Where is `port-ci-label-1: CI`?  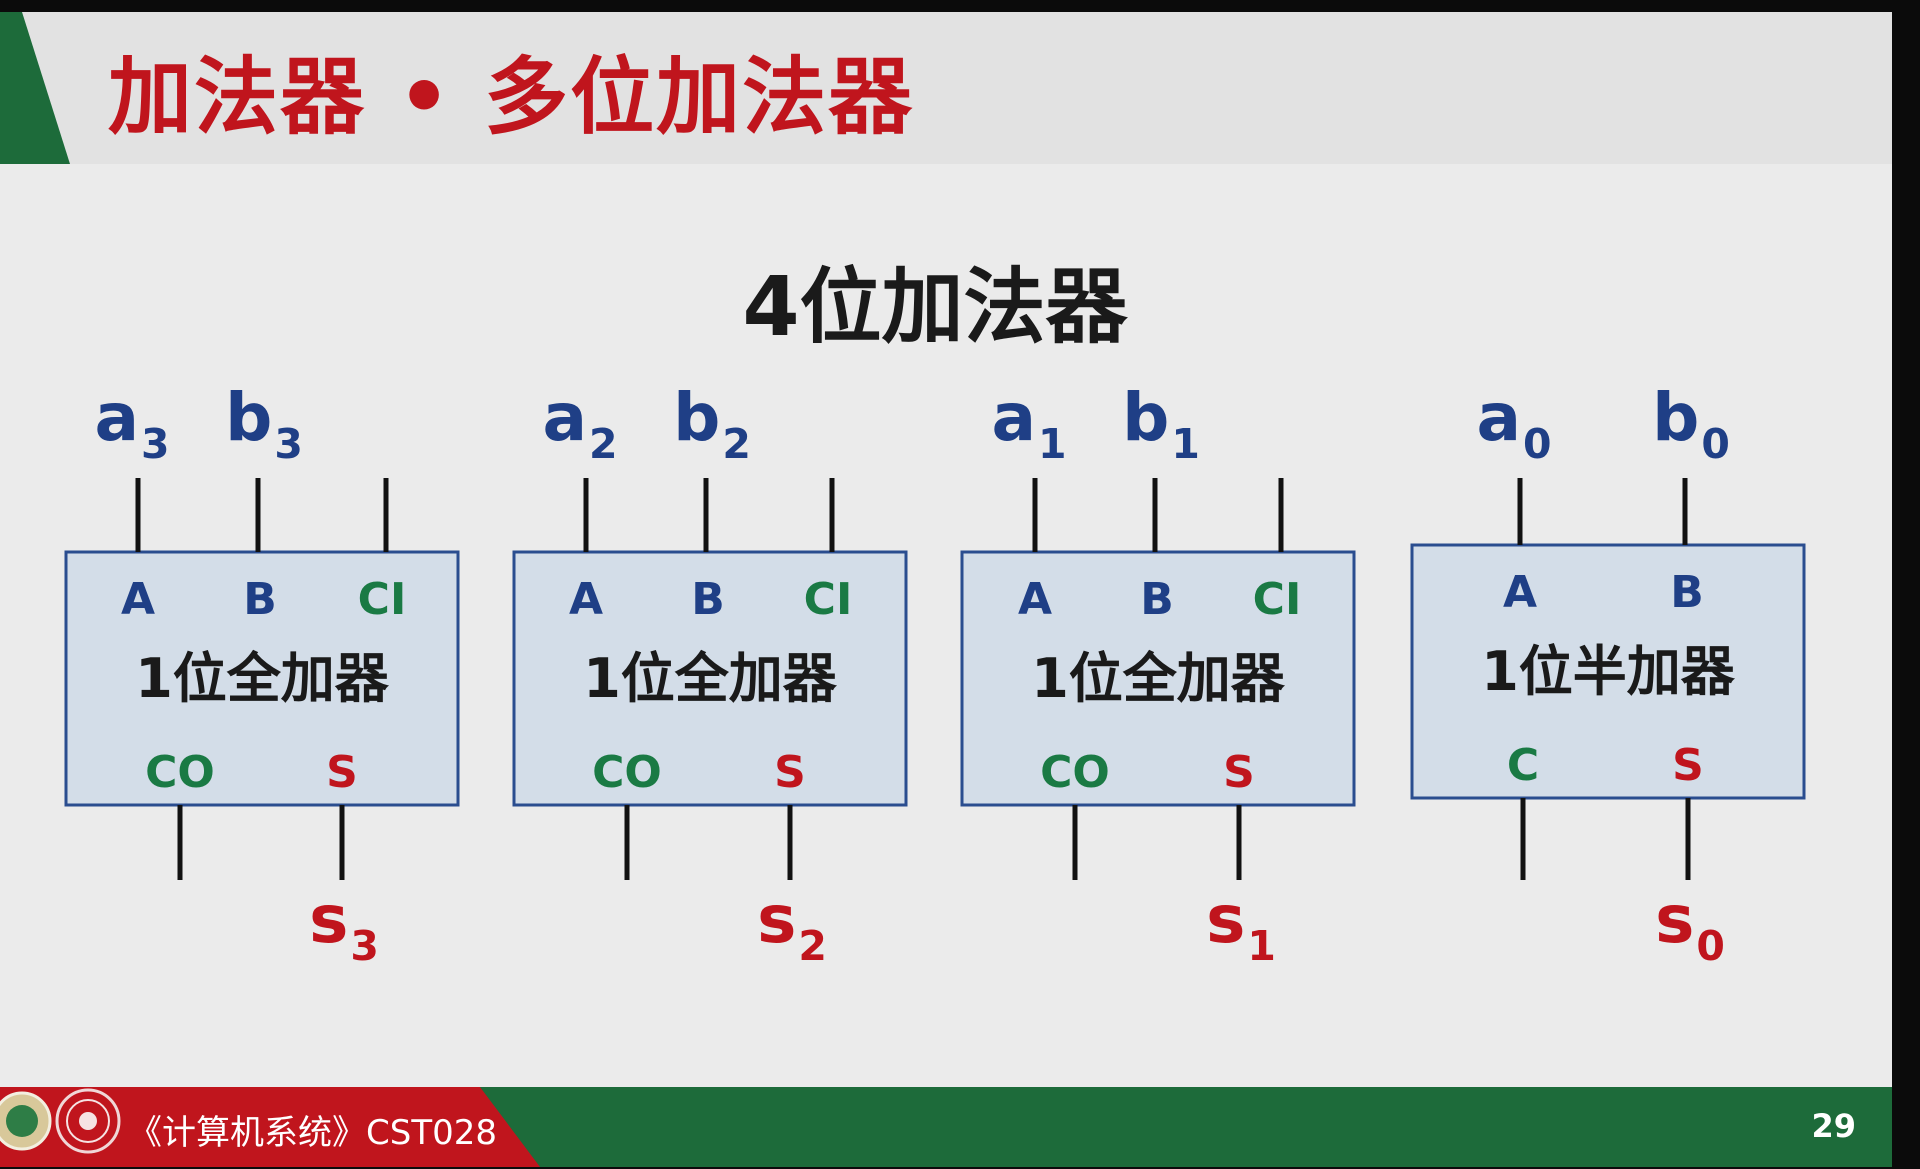
port-ci-label-1: CI is located at coordinates (382, 599).